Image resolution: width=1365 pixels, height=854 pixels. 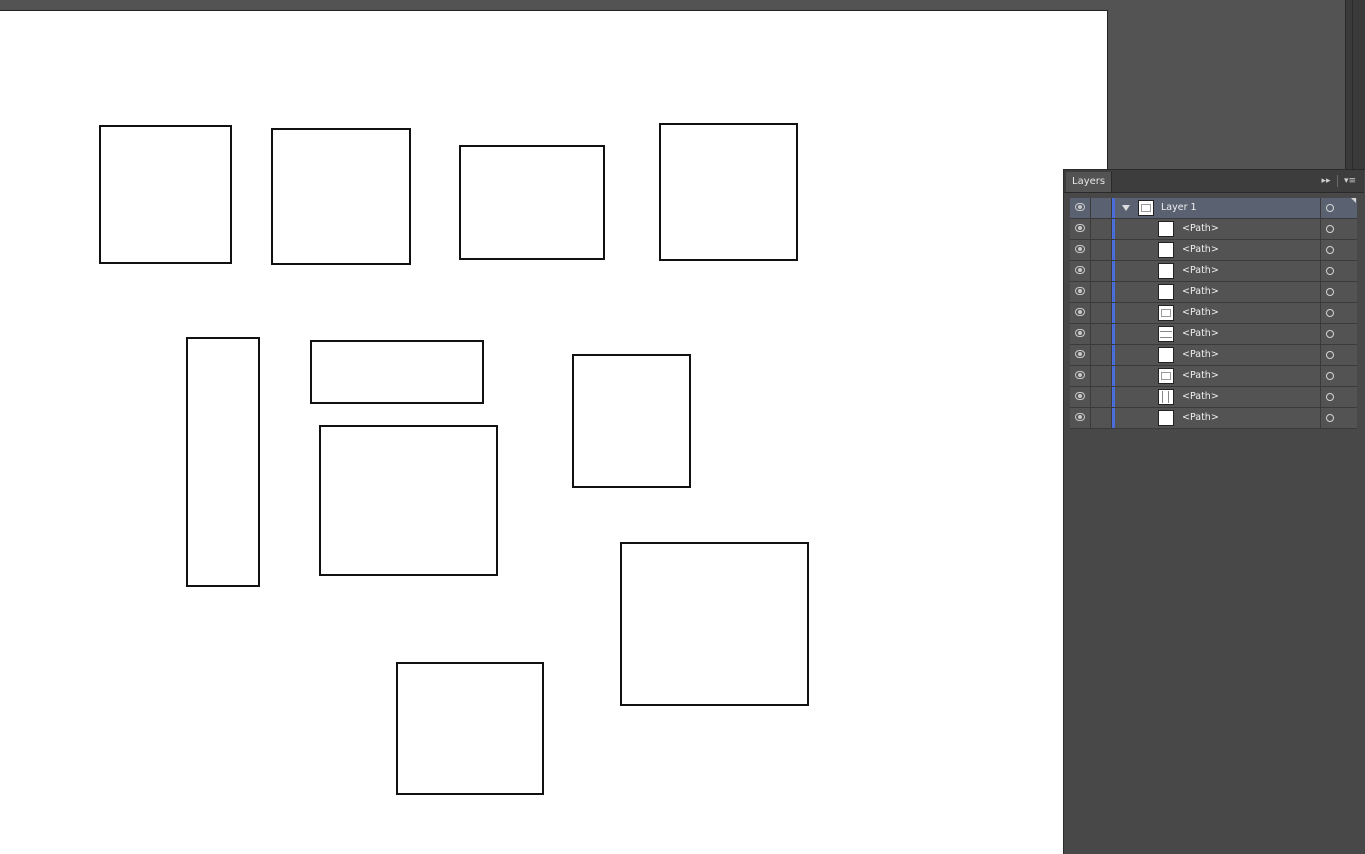 What do you see at coordinates (1089, 182) in the screenshot?
I see `layers-tab: Layers` at bounding box center [1089, 182].